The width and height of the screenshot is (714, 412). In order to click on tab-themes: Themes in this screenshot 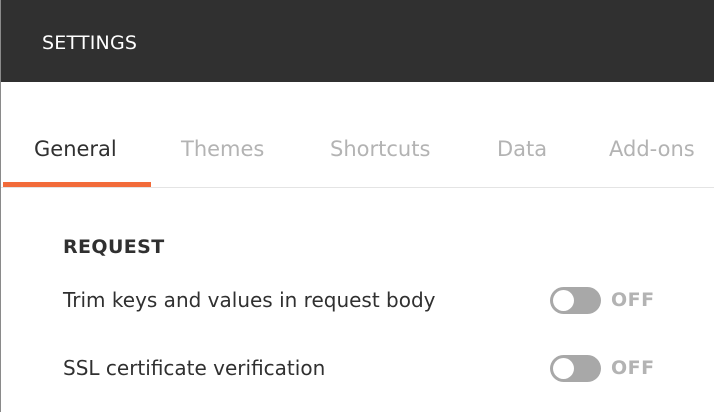, I will do `click(222, 149)`.